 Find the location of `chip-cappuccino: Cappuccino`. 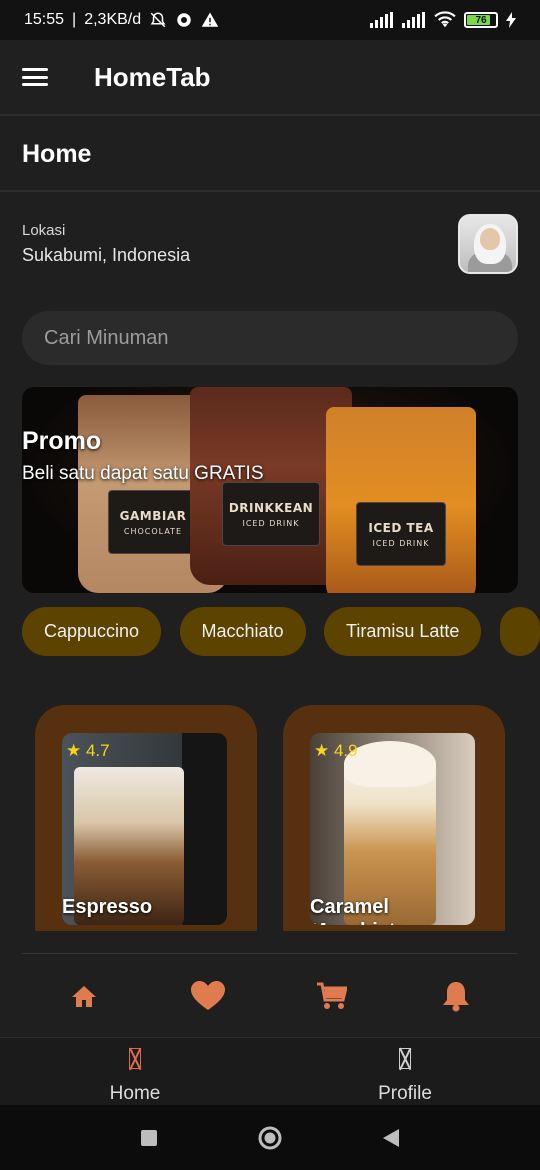

chip-cappuccino: Cappuccino is located at coordinates (92, 631).